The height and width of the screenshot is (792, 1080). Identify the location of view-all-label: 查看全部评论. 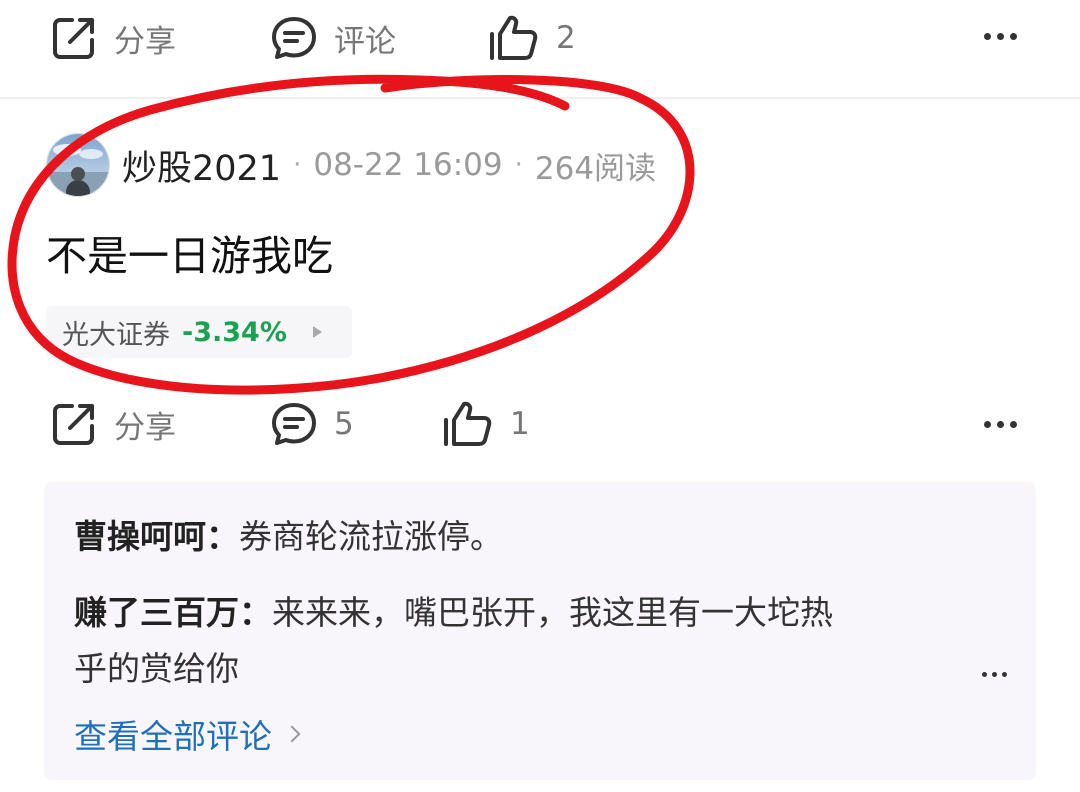
(173, 736).